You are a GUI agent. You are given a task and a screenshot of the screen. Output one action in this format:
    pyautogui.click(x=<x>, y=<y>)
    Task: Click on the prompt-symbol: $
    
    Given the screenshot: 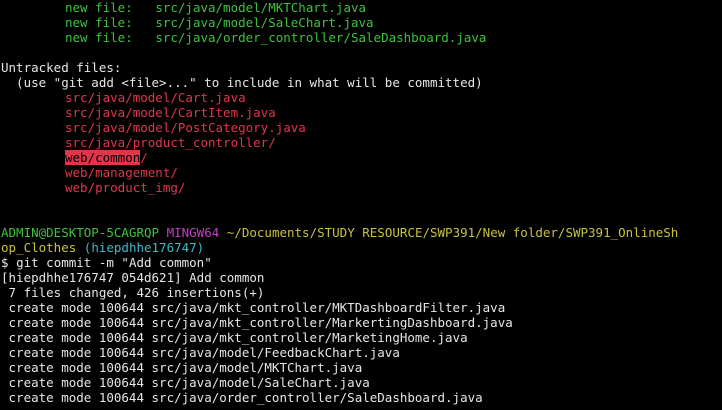 What is the action you would take?
    pyautogui.click(x=5, y=262)
    